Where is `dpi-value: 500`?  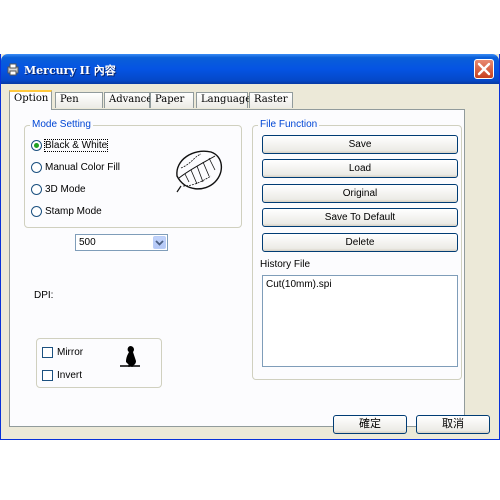 dpi-value: 500 is located at coordinates (87, 242).